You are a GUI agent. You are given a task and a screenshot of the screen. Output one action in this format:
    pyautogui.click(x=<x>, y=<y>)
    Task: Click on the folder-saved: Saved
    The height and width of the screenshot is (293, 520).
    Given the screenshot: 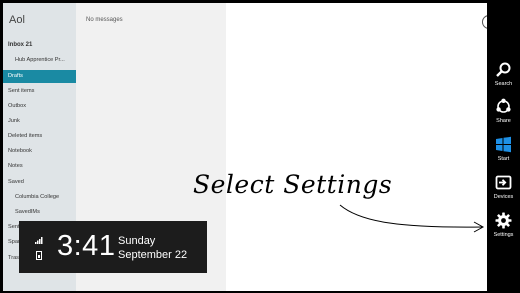 What is the action you would take?
    pyautogui.click(x=39, y=182)
    